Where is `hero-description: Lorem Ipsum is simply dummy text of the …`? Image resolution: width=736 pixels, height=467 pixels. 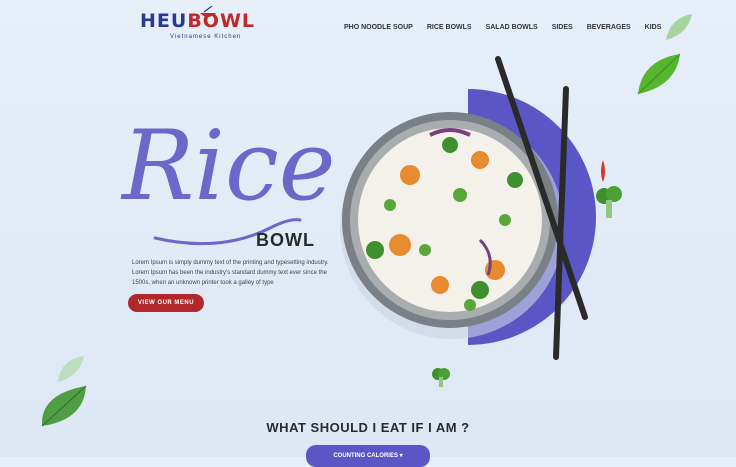
hero-description: Lorem Ipsum is simply dummy text of the … is located at coordinates (230, 273).